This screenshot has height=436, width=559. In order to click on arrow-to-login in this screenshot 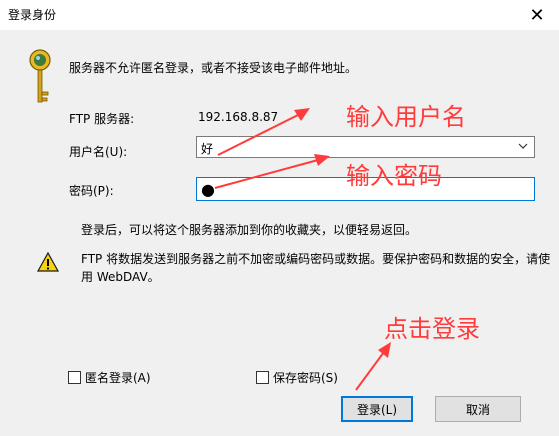, I will do `click(370, 371)`.